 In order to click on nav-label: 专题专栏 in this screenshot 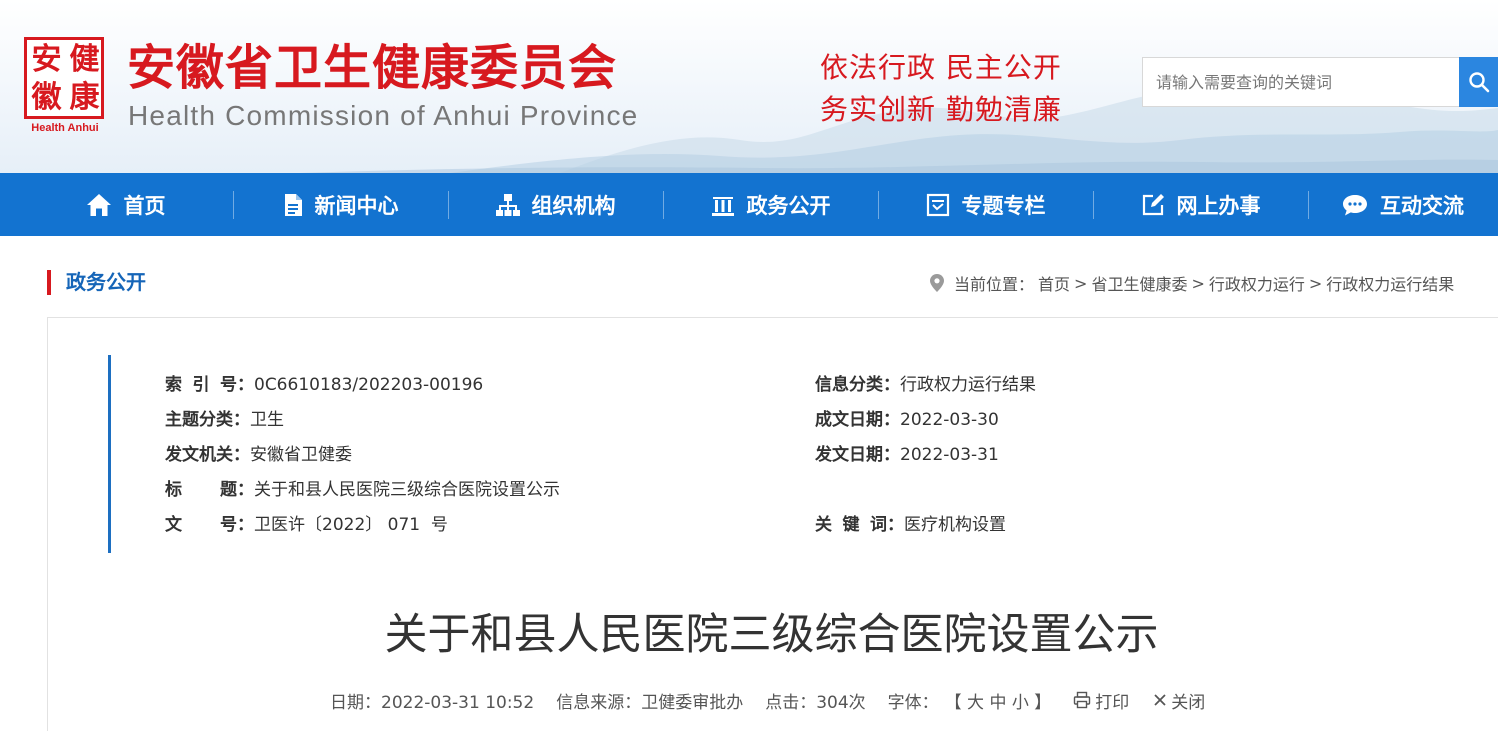, I will do `click(1003, 205)`.